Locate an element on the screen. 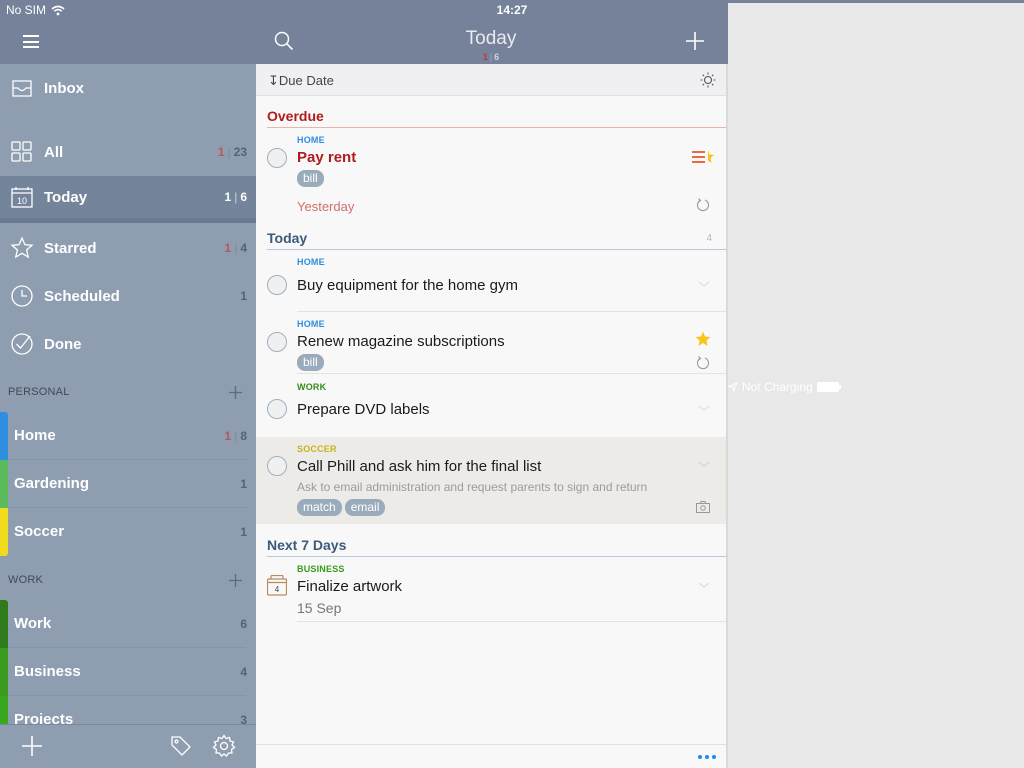 This screenshot has width=1024, height=768. list-label: Soccer is located at coordinates (39, 531).